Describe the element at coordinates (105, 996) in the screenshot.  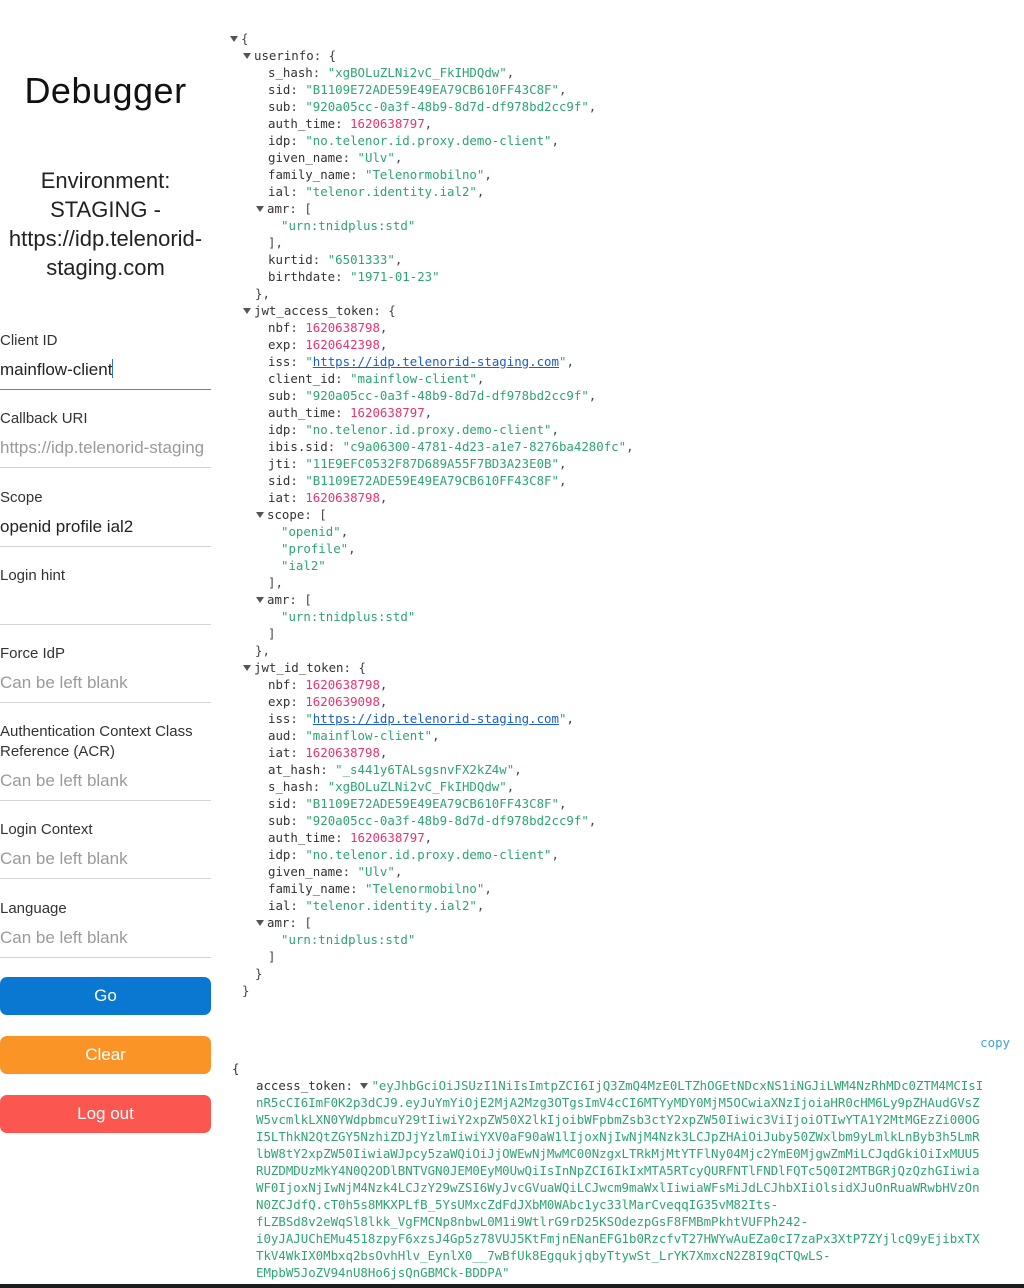
I see `go-button: Go` at that location.